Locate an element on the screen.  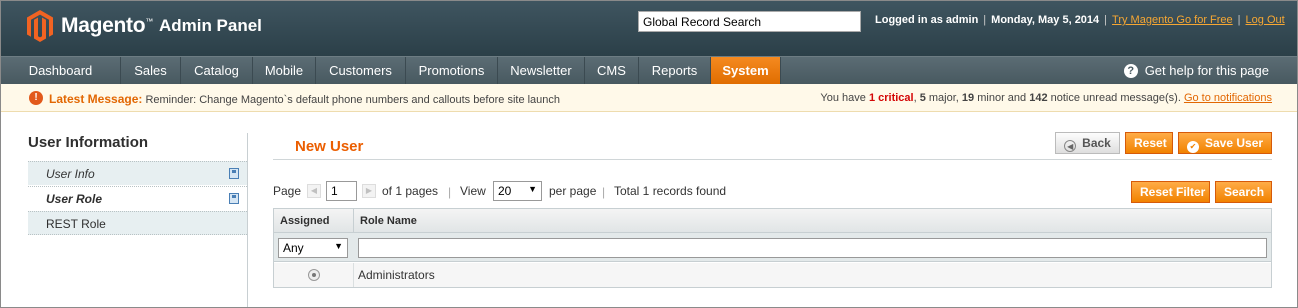
critical-count: 1 critical is located at coordinates (891, 98).